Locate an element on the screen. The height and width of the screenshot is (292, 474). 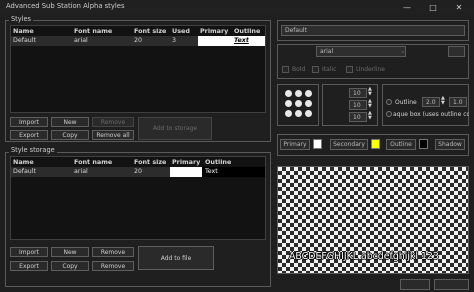
add-to-storage-button: Add to storage is located at coordinates (175, 128).